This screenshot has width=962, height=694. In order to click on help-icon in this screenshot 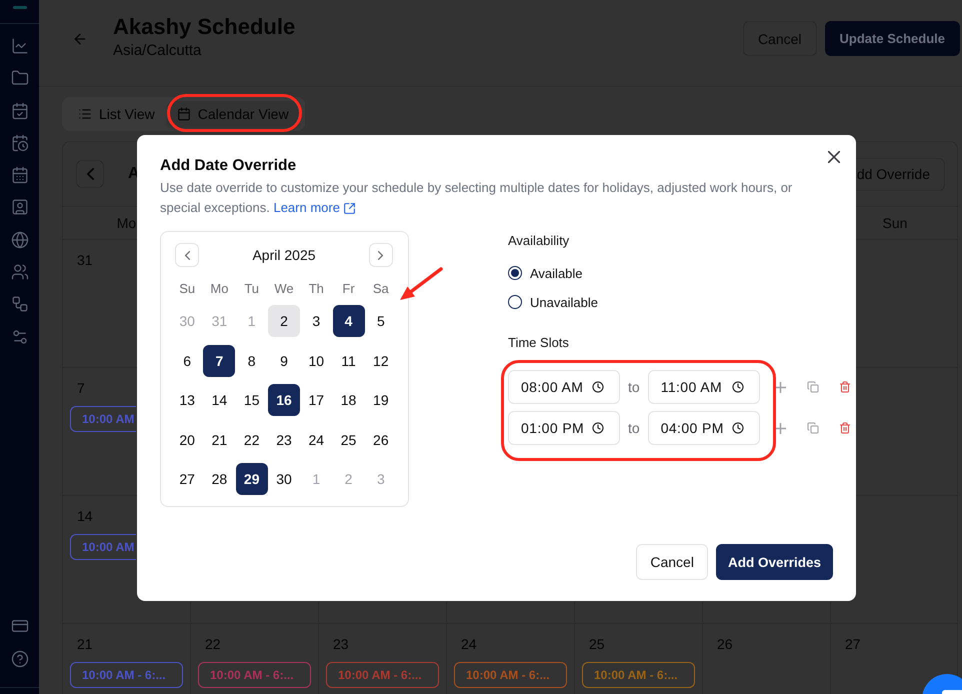, I will do `click(19, 659)`.